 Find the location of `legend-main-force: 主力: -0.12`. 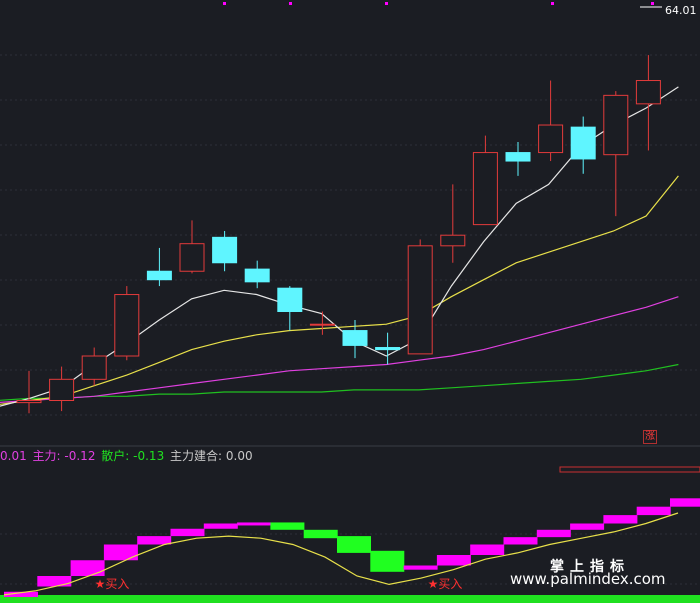

legend-main-force: 主力: -0.12 is located at coordinates (64, 456).